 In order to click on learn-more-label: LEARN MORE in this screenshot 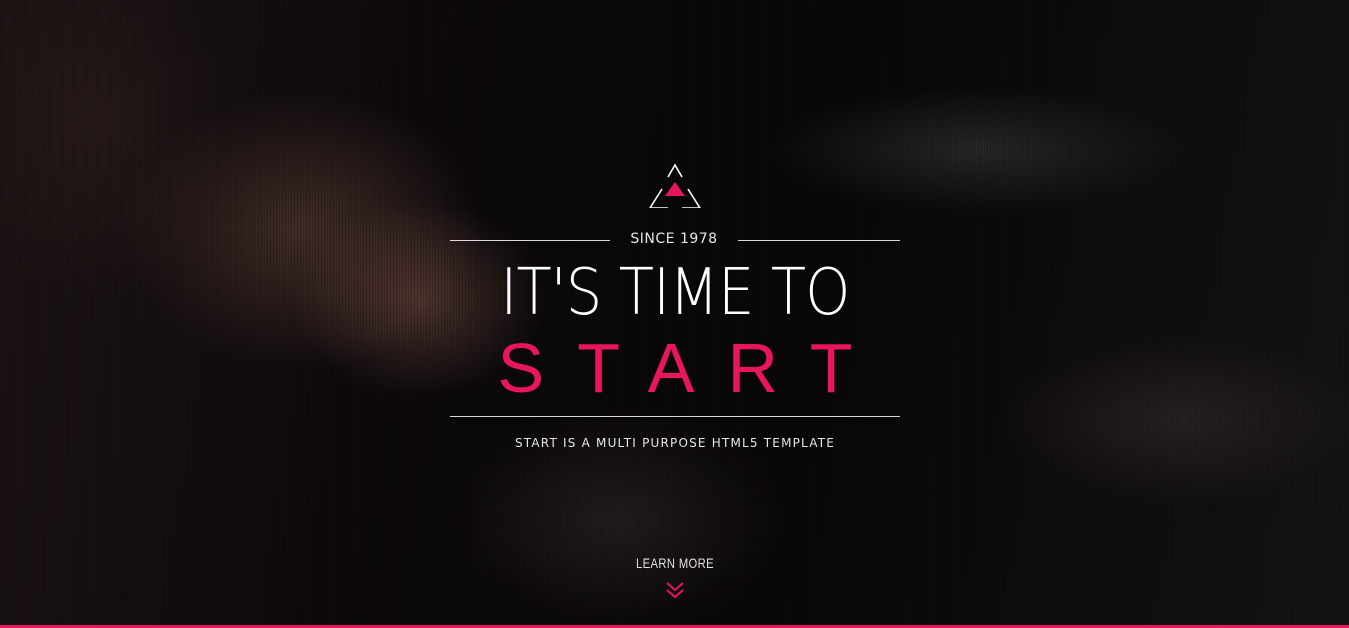, I will do `click(675, 563)`.